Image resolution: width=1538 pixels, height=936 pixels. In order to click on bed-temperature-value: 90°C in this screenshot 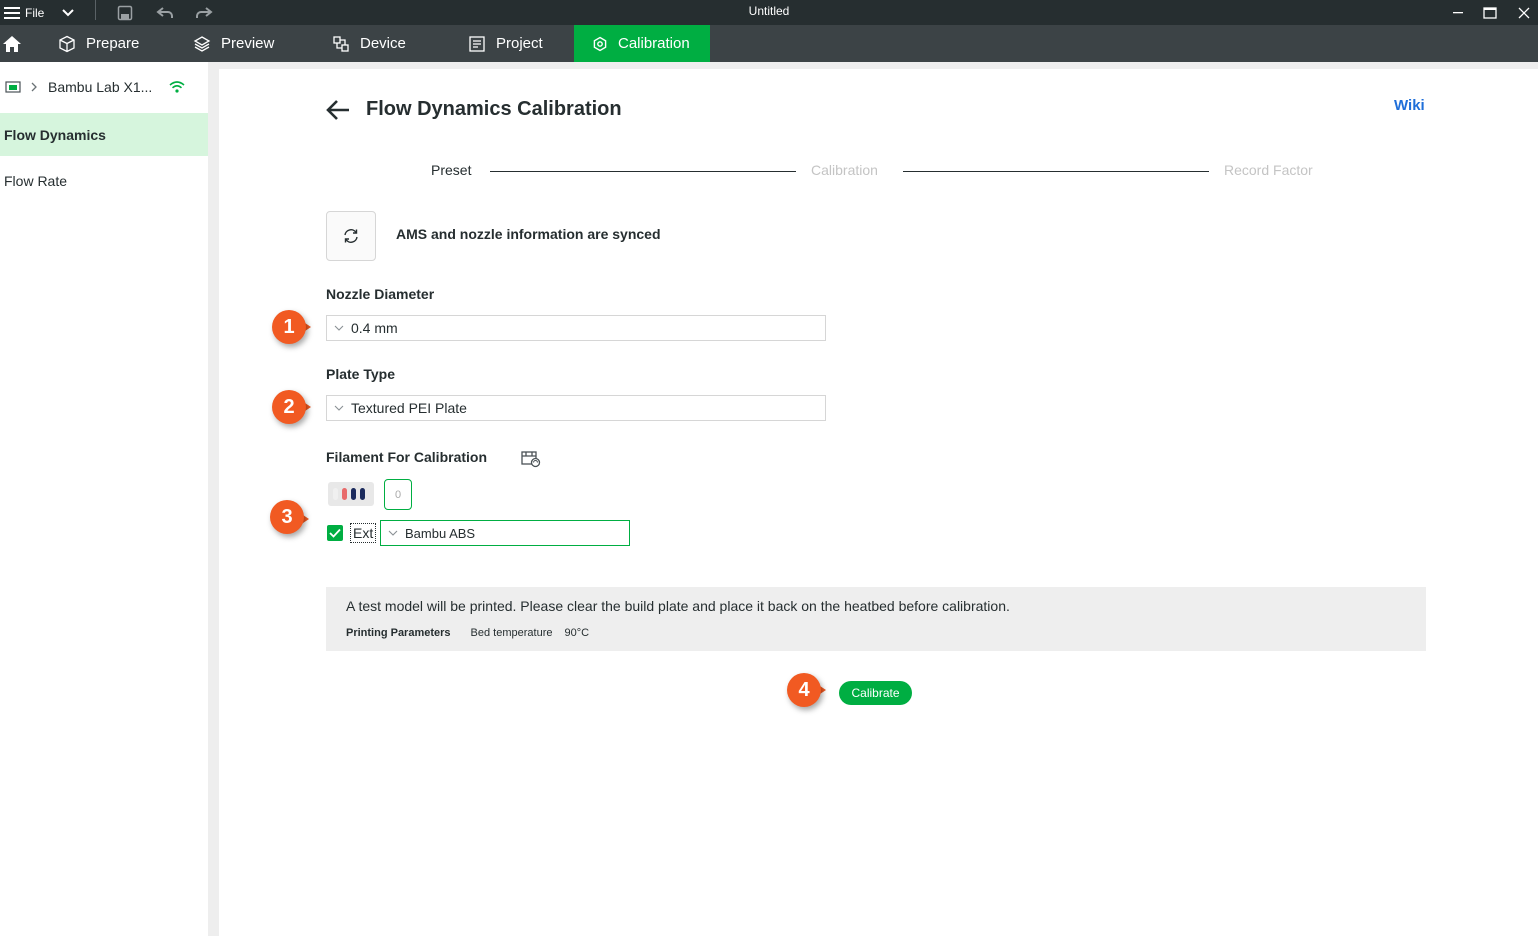, I will do `click(577, 633)`.